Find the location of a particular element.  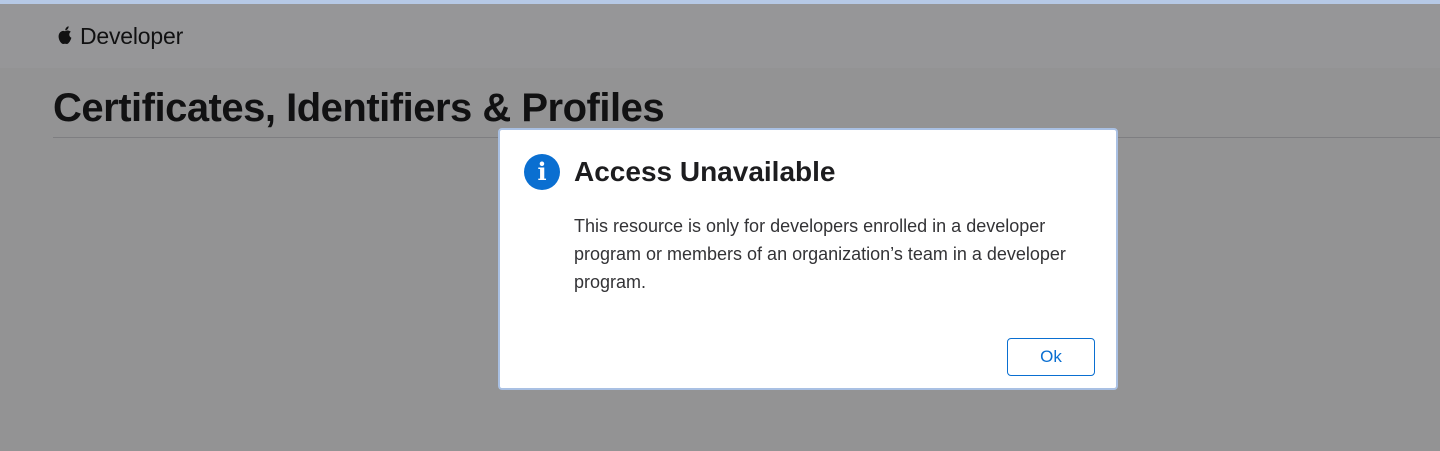

ok-button: Ok is located at coordinates (1051, 357).